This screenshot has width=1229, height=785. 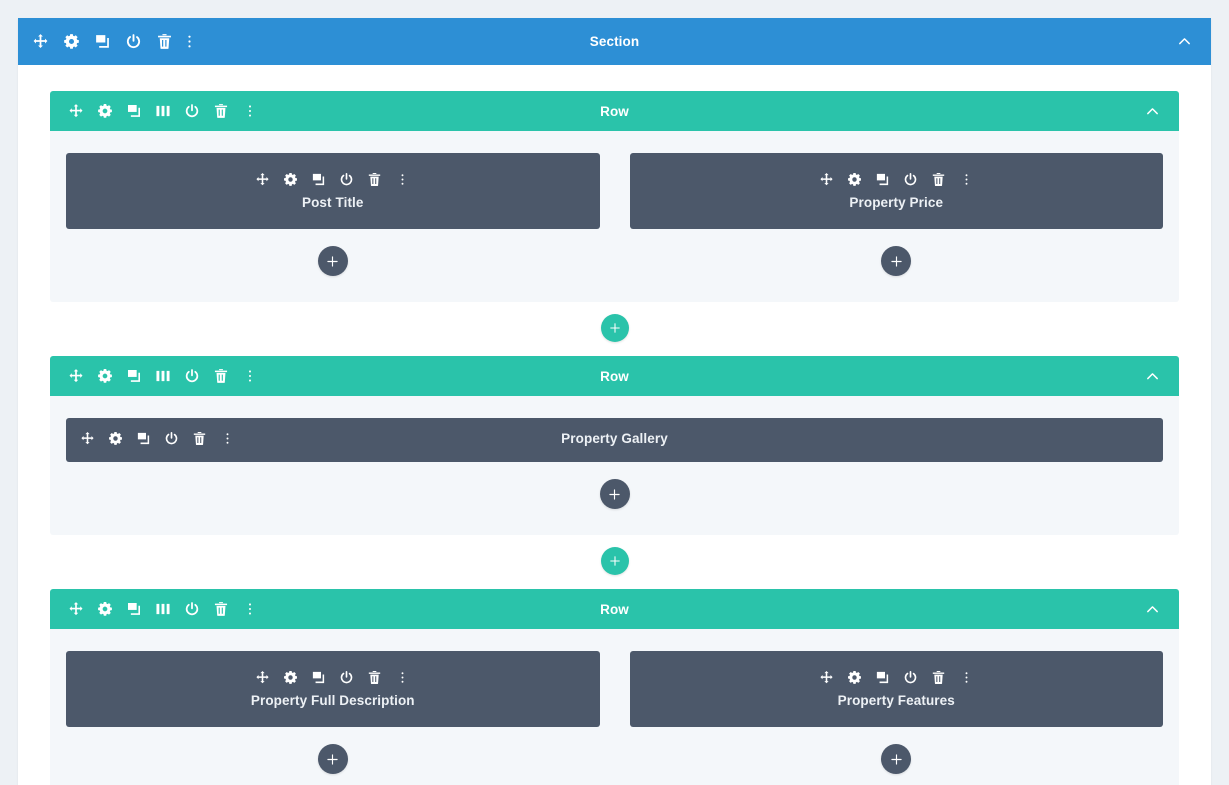 What do you see at coordinates (614, 214) in the screenshot?
I see `row-columns: Post Title Property Price` at bounding box center [614, 214].